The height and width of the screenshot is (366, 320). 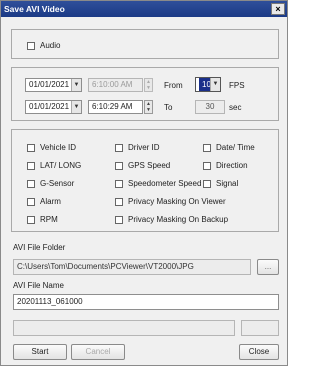 What do you see at coordinates (165, 183) in the screenshot?
I see `option-label: Speedometer Speed` at bounding box center [165, 183].